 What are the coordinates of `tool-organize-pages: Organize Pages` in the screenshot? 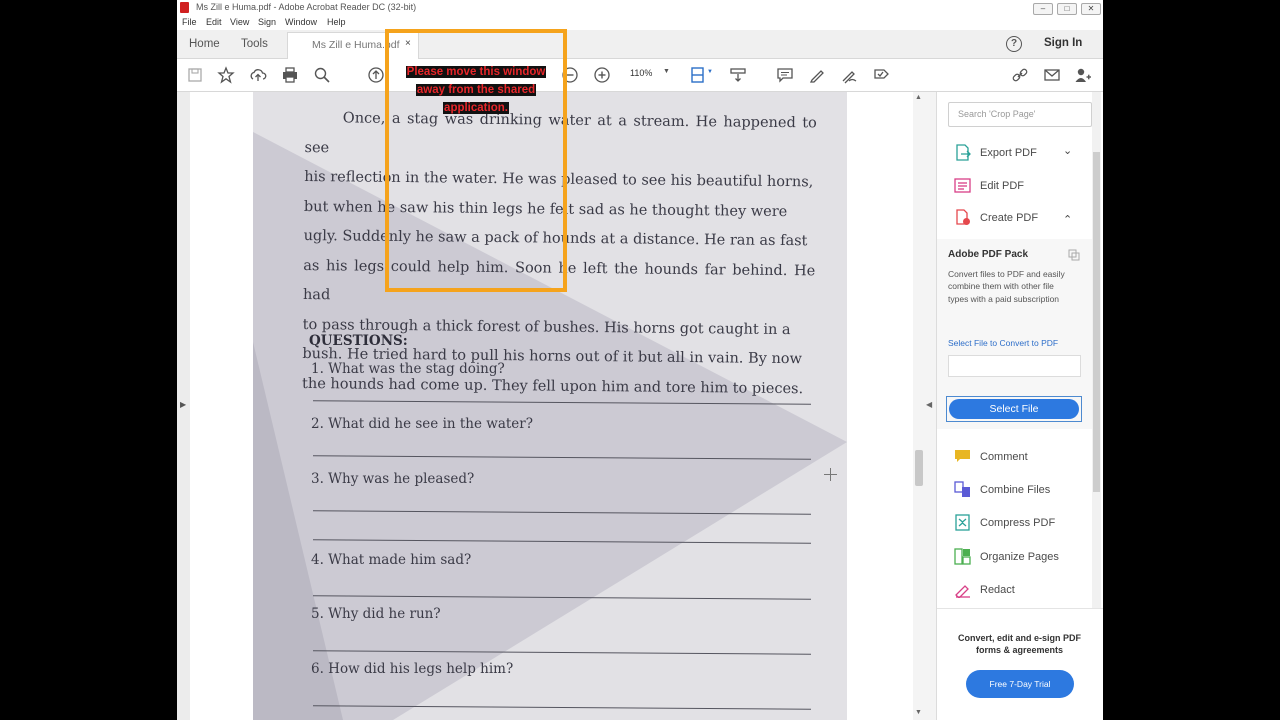 It's located at (1024, 558).